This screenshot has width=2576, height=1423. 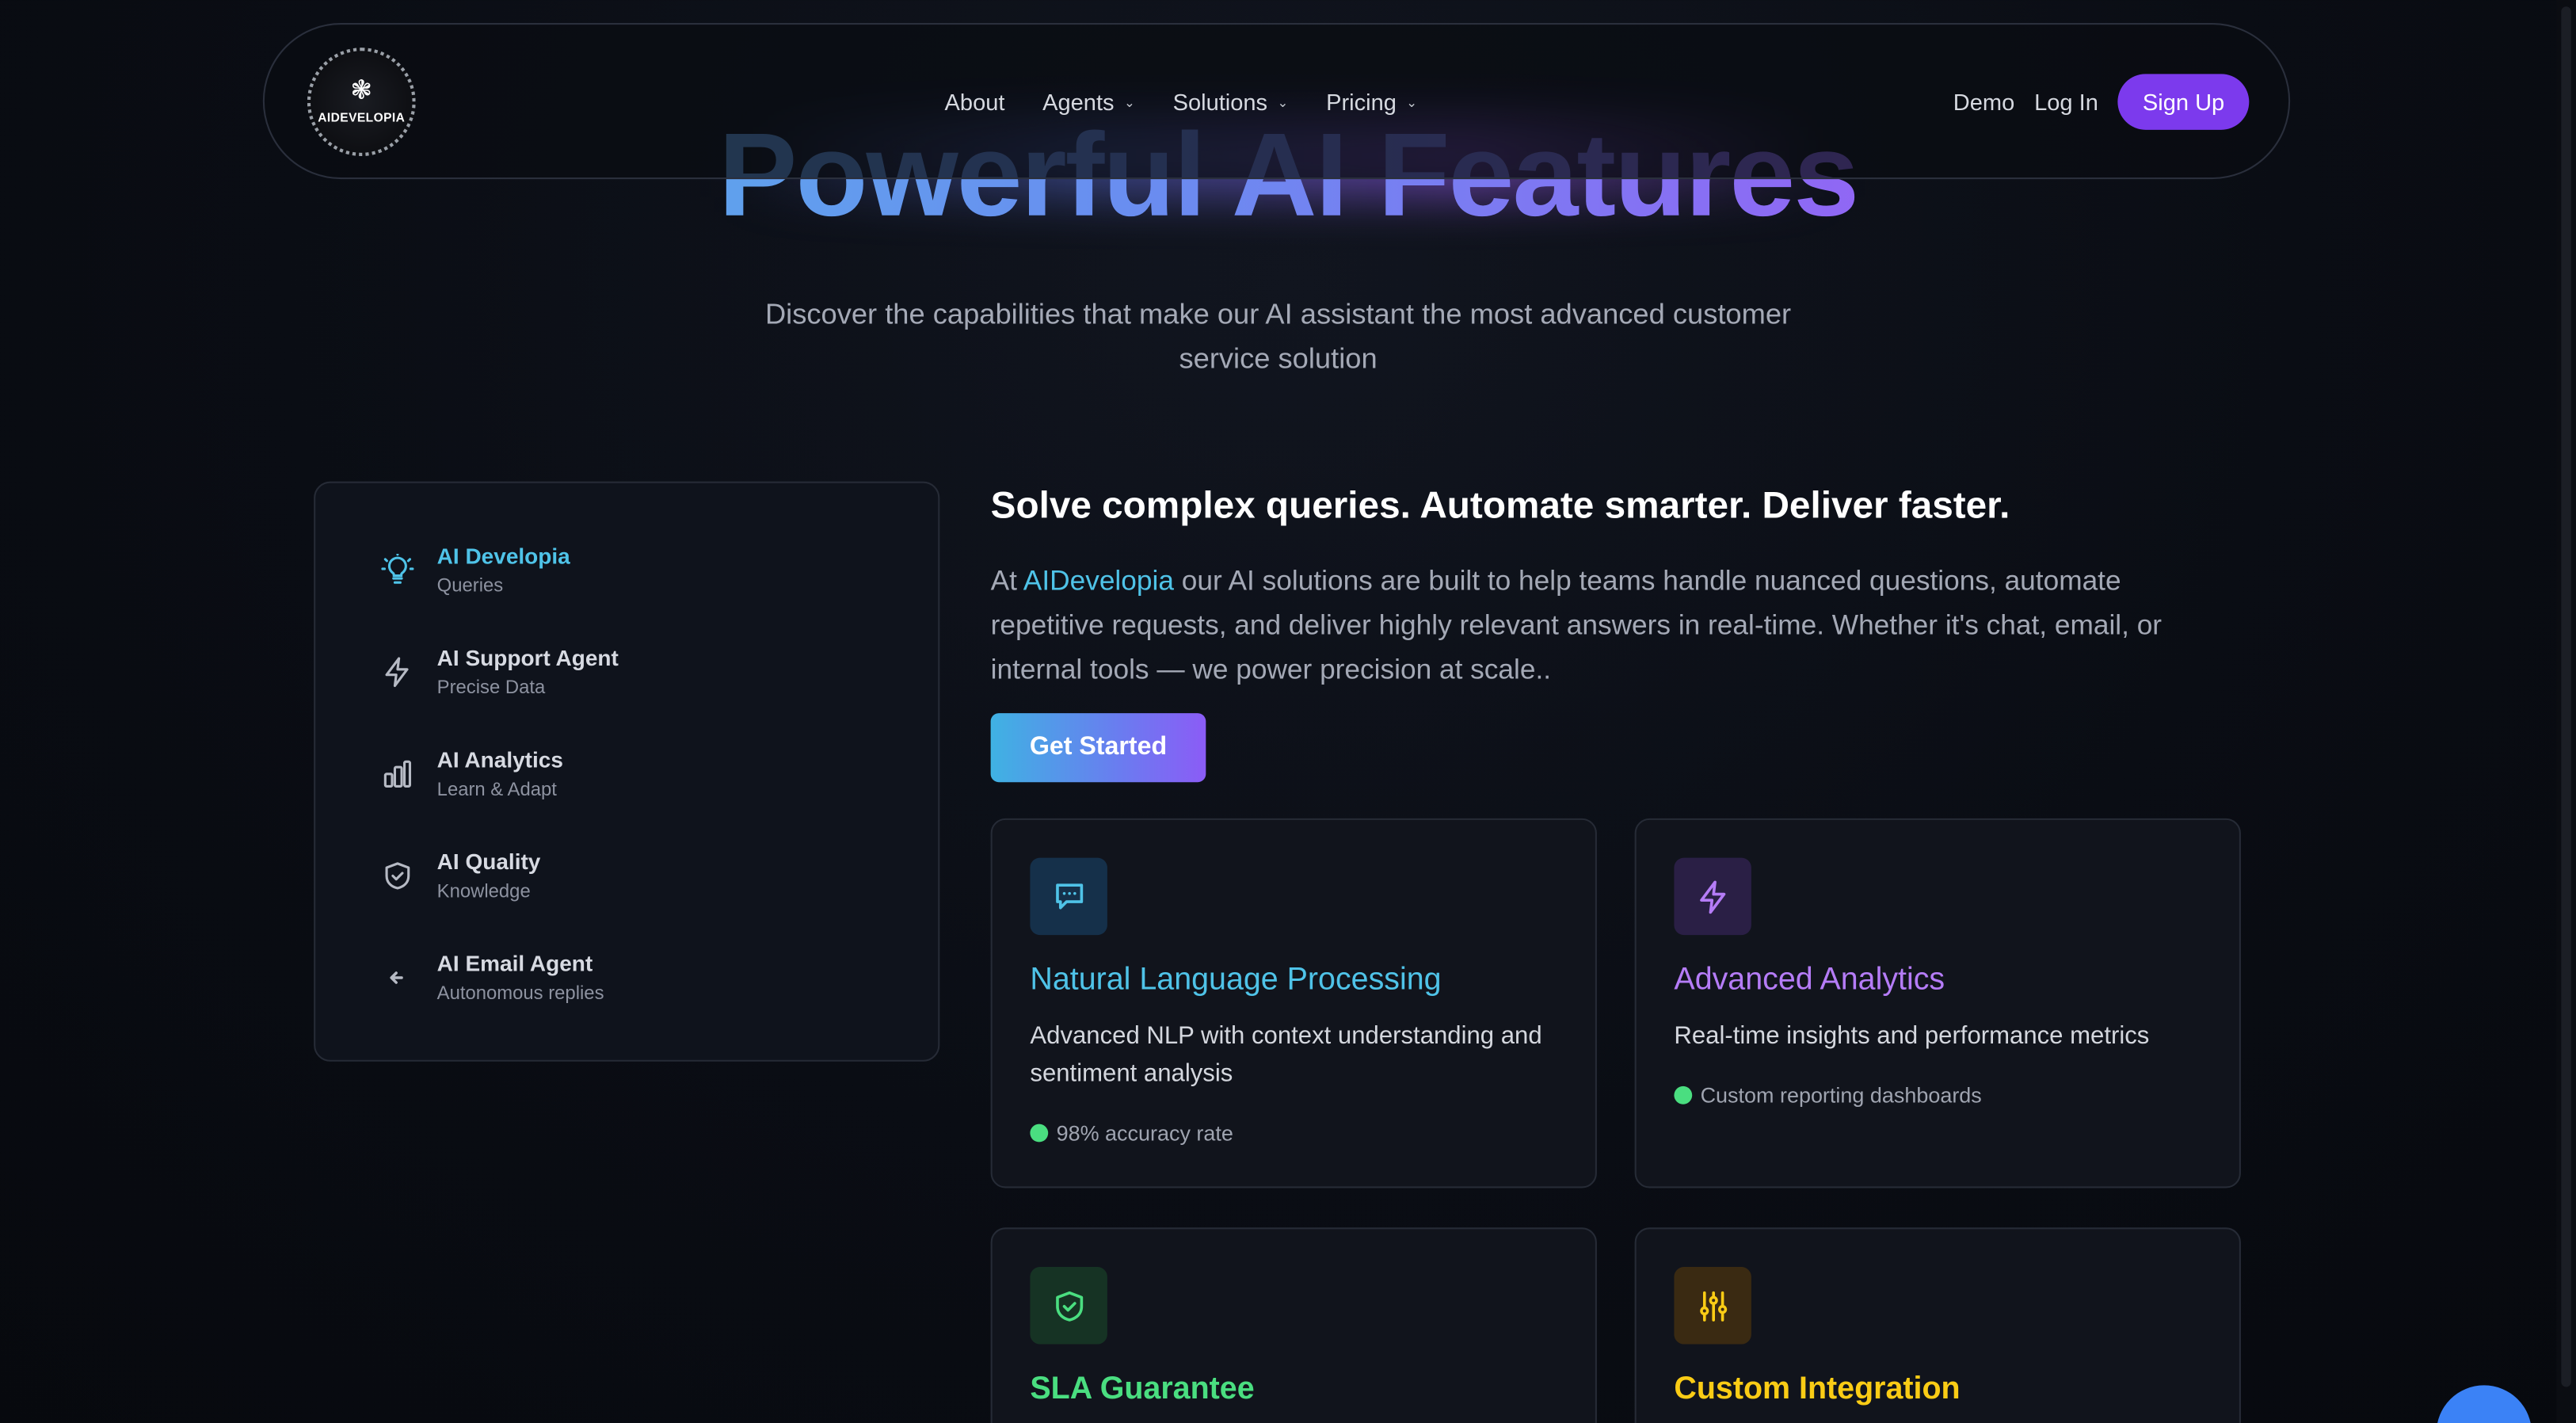 What do you see at coordinates (1098, 580) in the screenshot?
I see `brand-link: AIDevelopia` at bounding box center [1098, 580].